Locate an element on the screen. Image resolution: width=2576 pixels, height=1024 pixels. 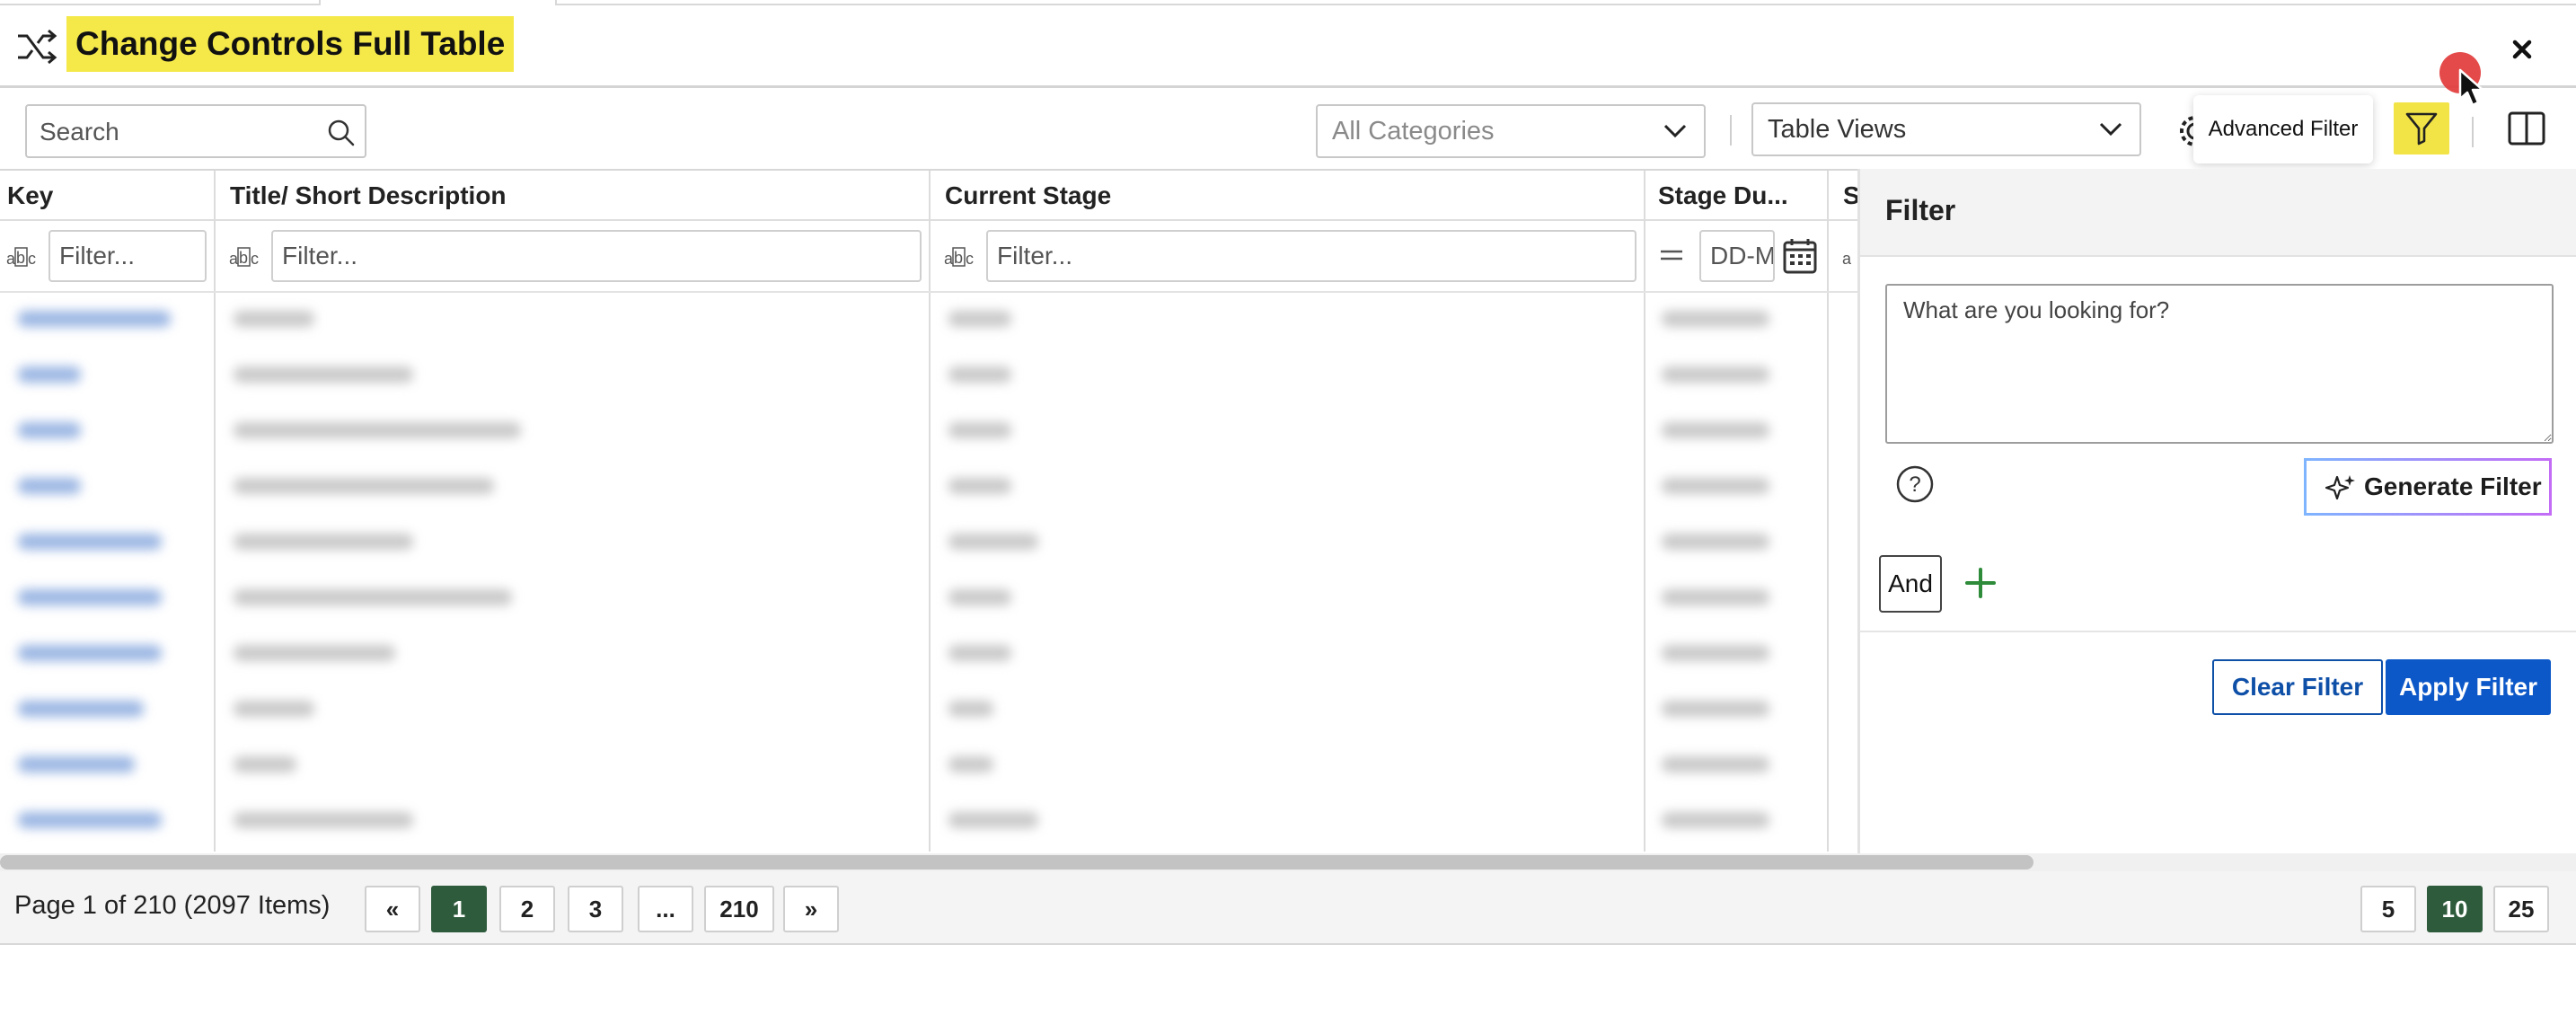
filter-cell-stage: a b c is located at coordinates (1287, 257).